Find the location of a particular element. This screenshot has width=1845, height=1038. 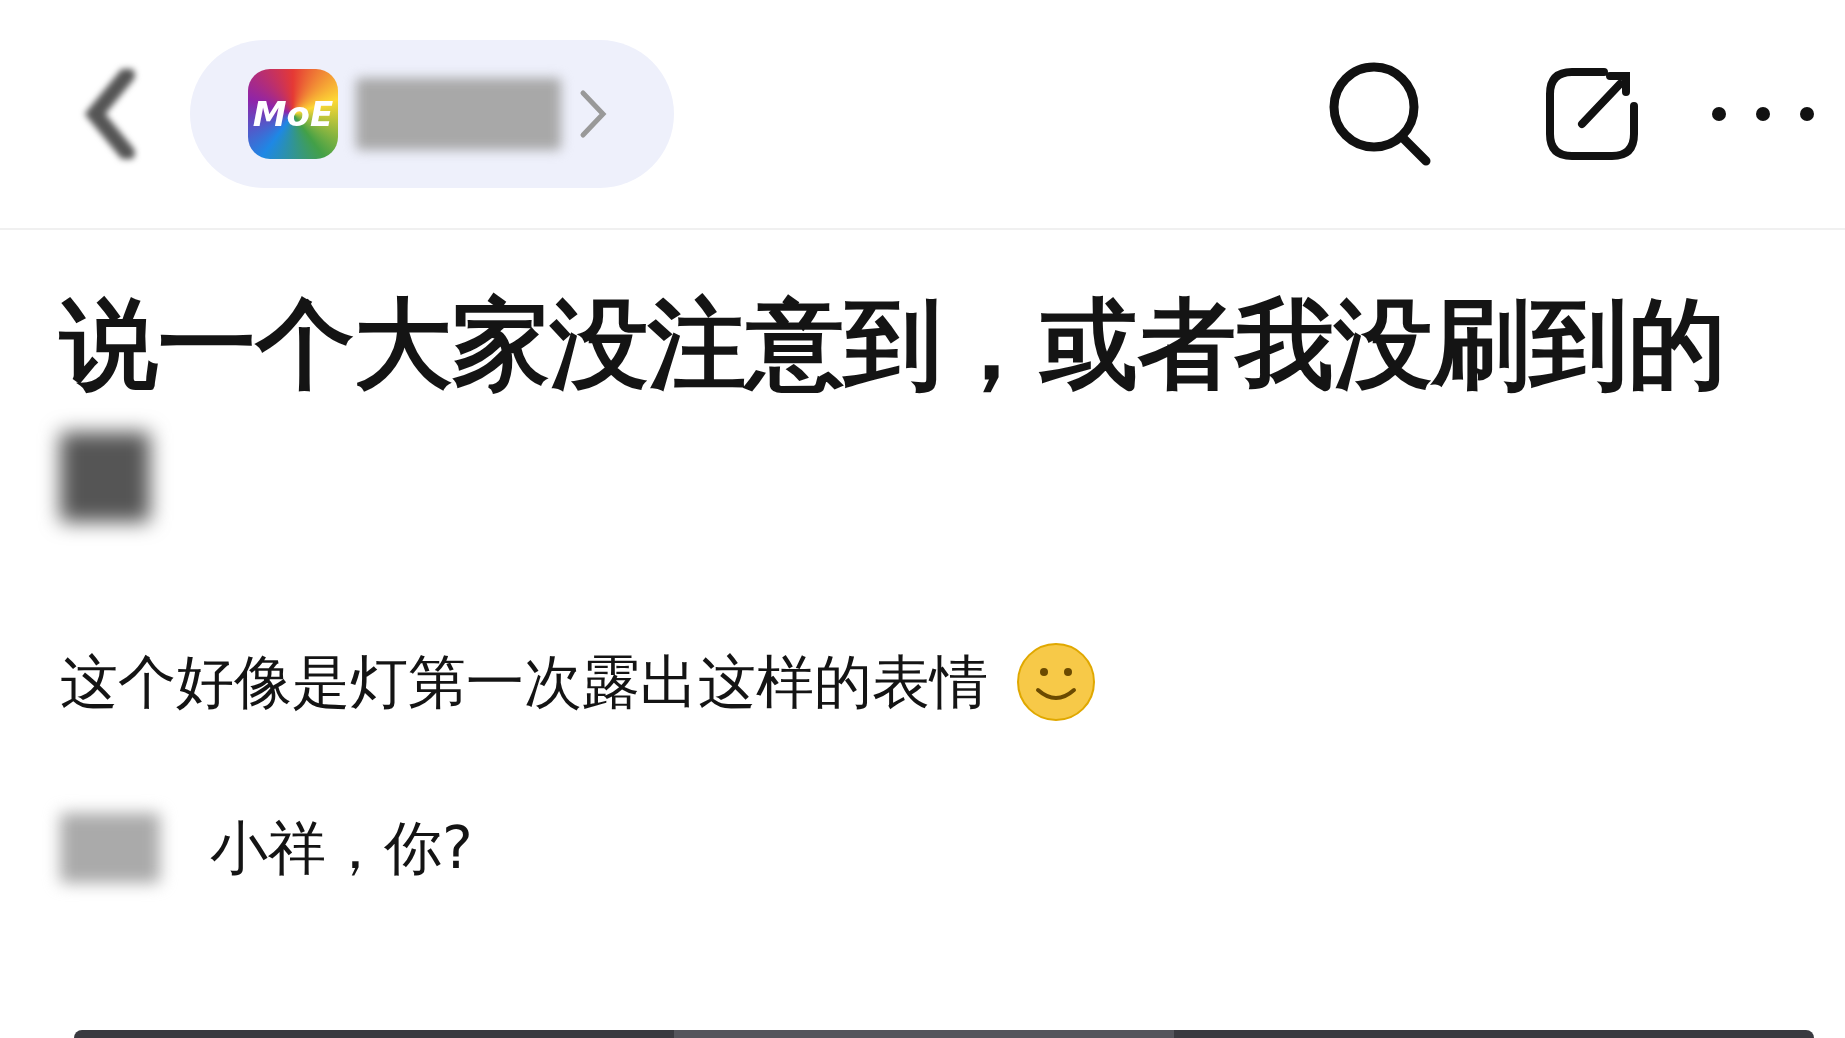

edit-icon is located at coordinates (1592, 114).